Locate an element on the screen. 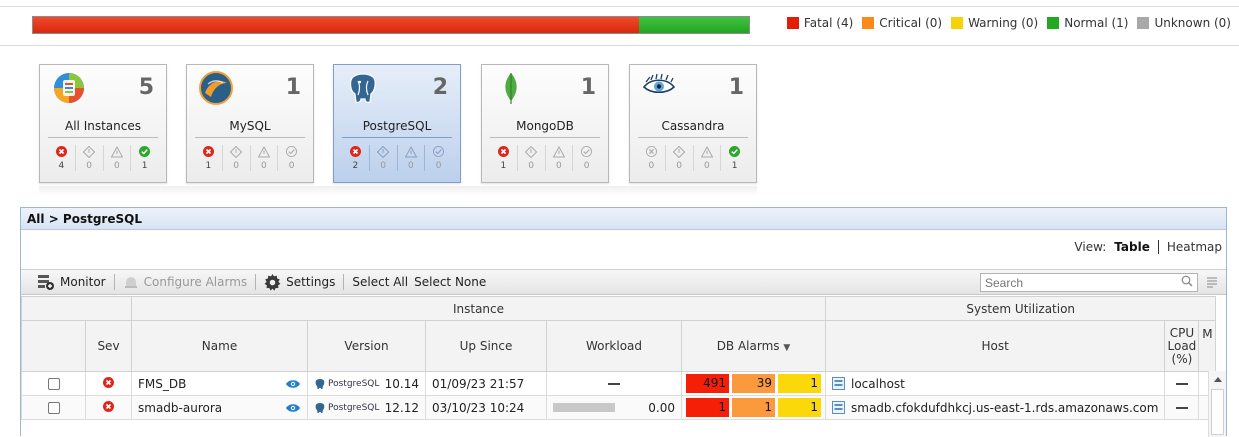 This screenshot has height=437, width=1239. critical-alarm-count: 39 is located at coordinates (753, 383).